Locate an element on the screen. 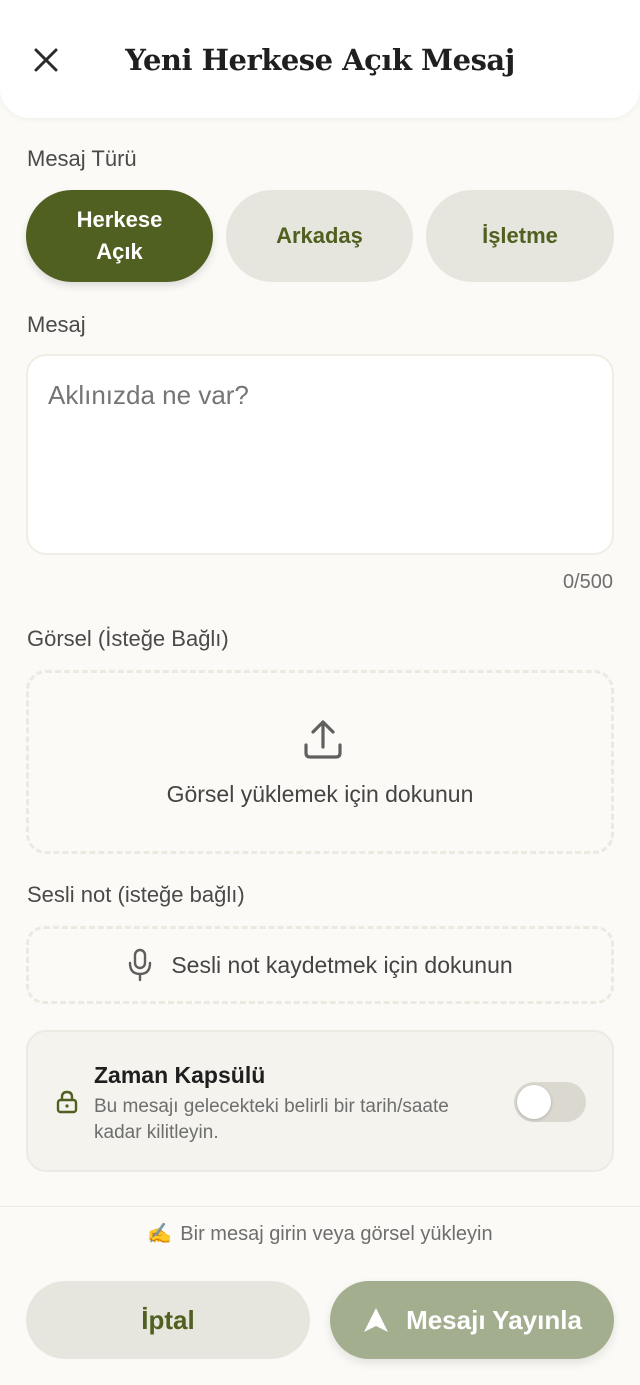 This screenshot has width=640, height=1385. microphone-icon is located at coordinates (140, 965).